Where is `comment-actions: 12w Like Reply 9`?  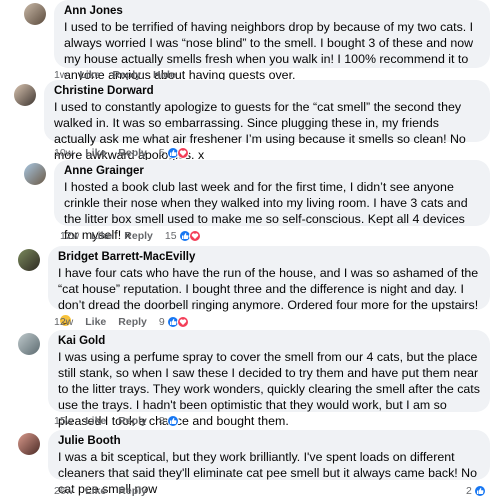 comment-actions: 12w Like Reply 9 is located at coordinates (121, 322).